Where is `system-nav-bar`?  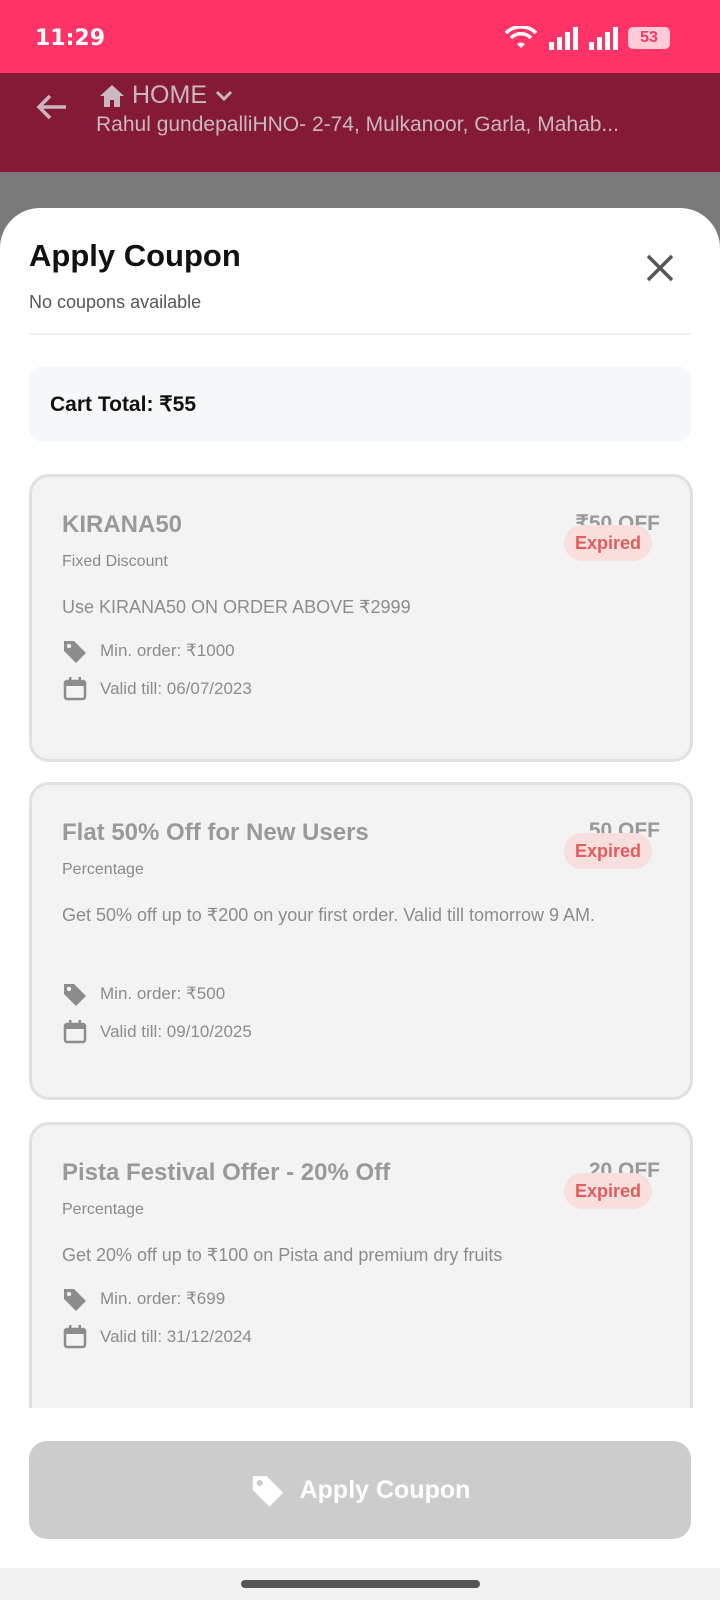 system-nav-bar is located at coordinates (360, 1584).